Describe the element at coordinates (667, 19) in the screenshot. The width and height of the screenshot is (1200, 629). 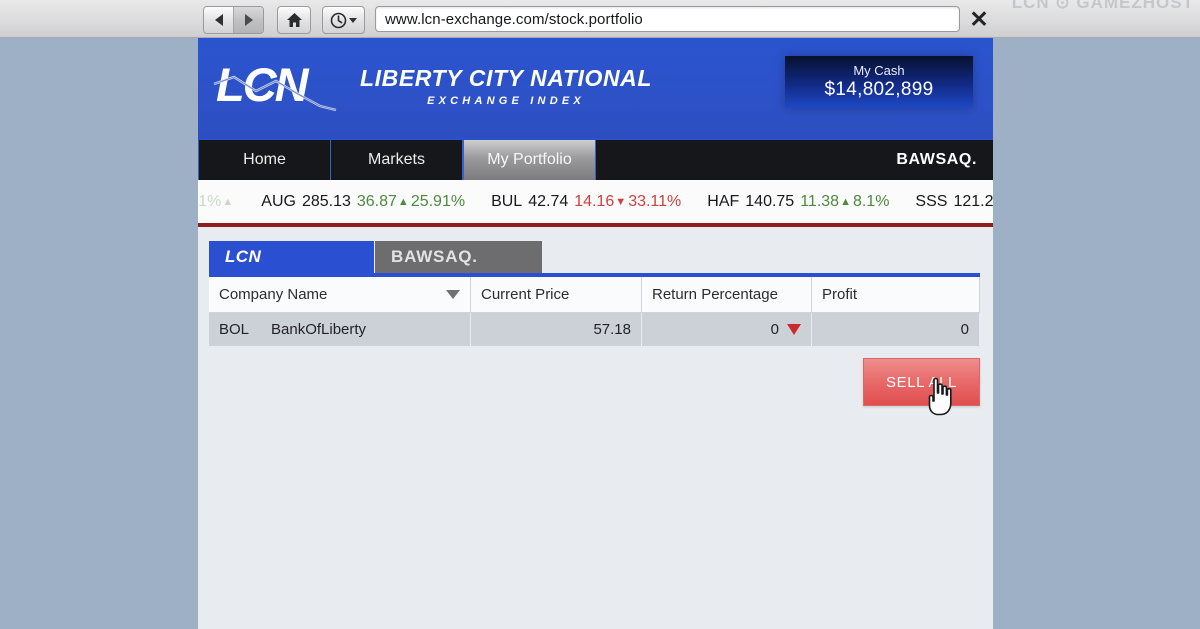
I see `address-bar: www.lcn-exchange.com/stock.portfolio` at that location.